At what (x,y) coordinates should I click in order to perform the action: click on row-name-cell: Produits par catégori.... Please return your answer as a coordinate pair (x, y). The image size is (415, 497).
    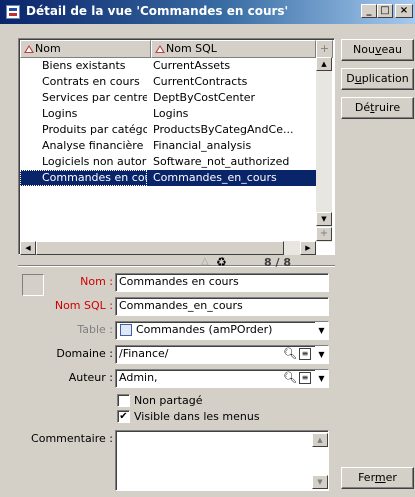
    Looking at the image, I should click on (94, 129).